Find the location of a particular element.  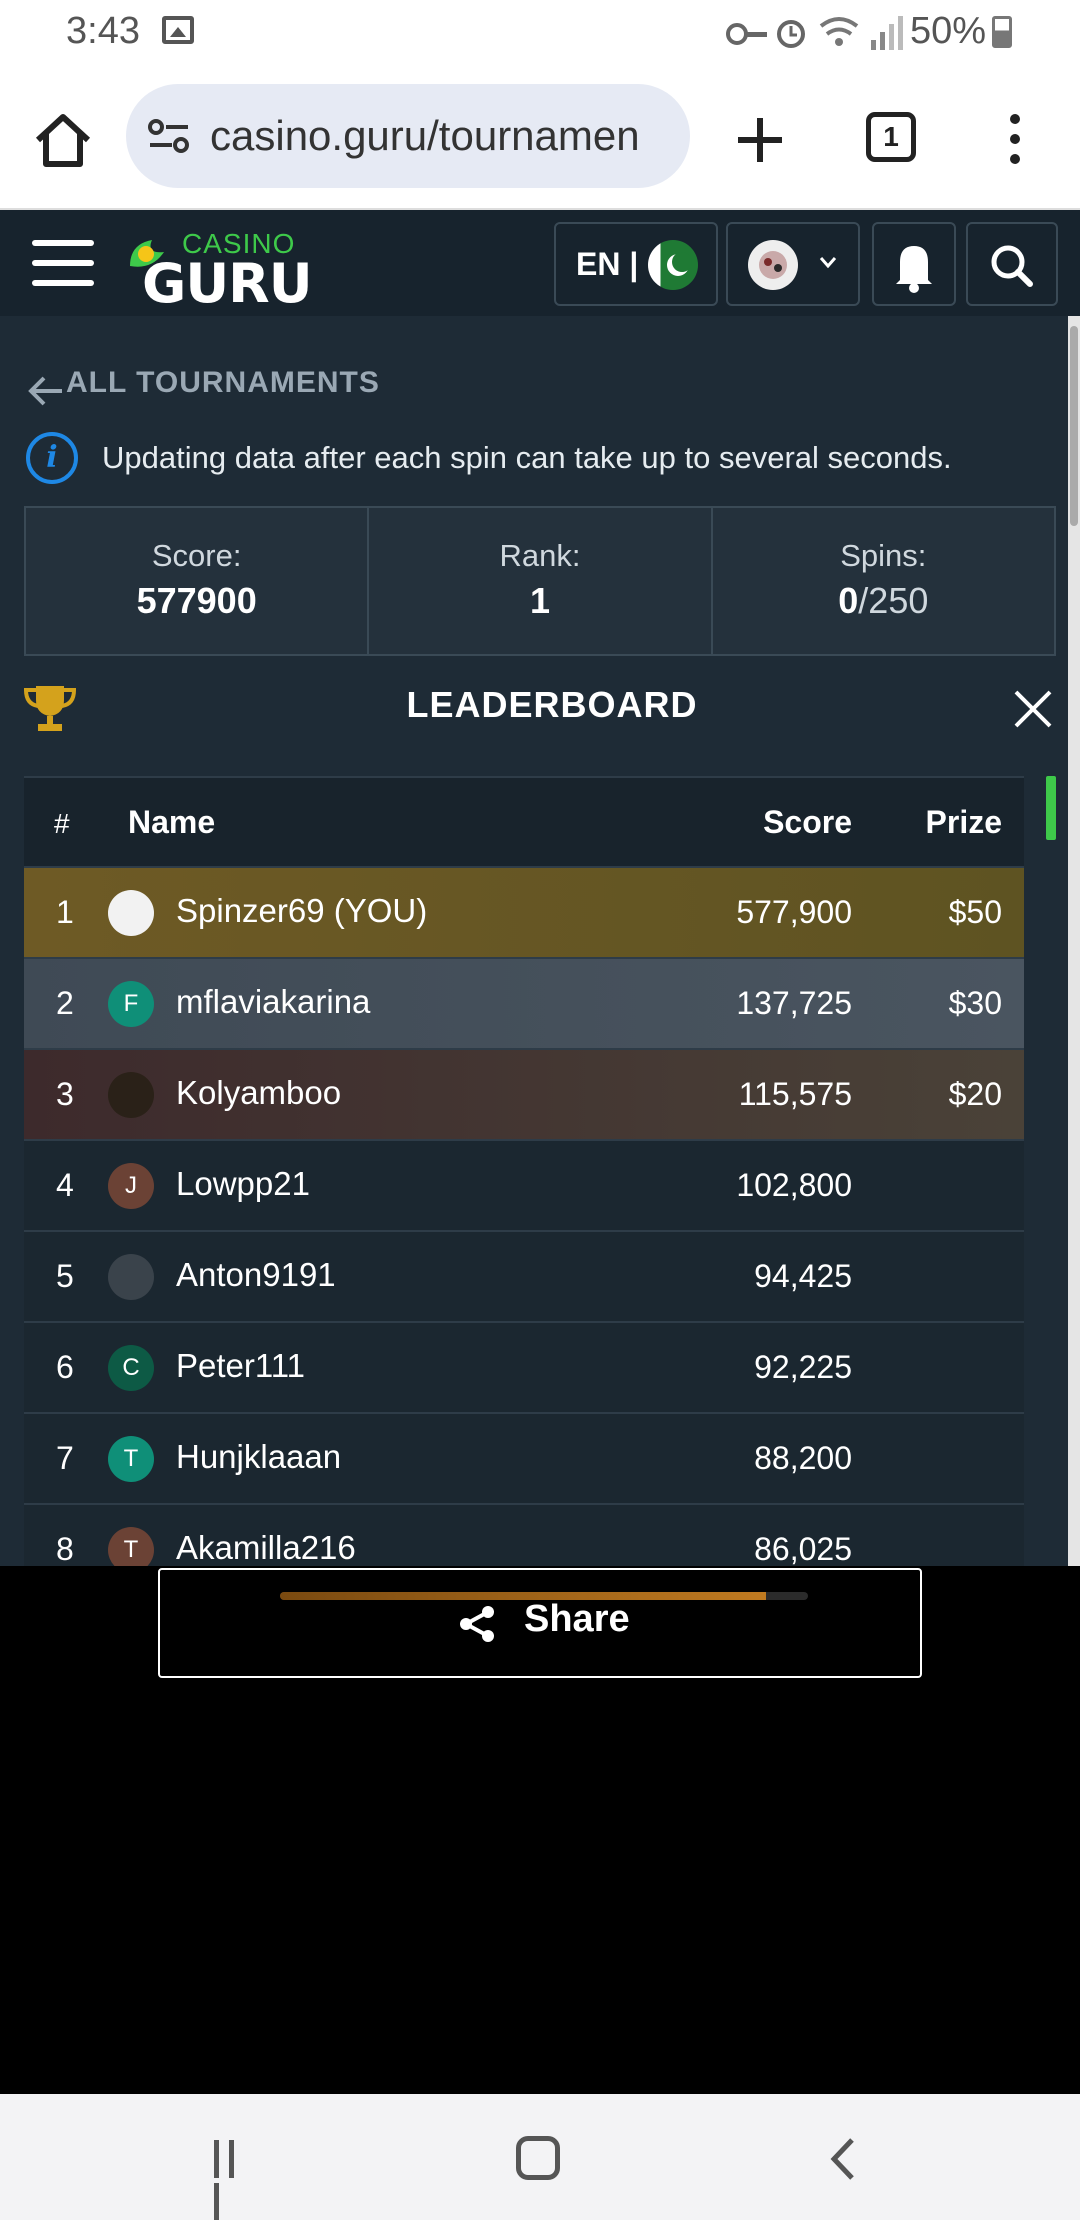

rank-label: Rank: is located at coordinates (540, 555).